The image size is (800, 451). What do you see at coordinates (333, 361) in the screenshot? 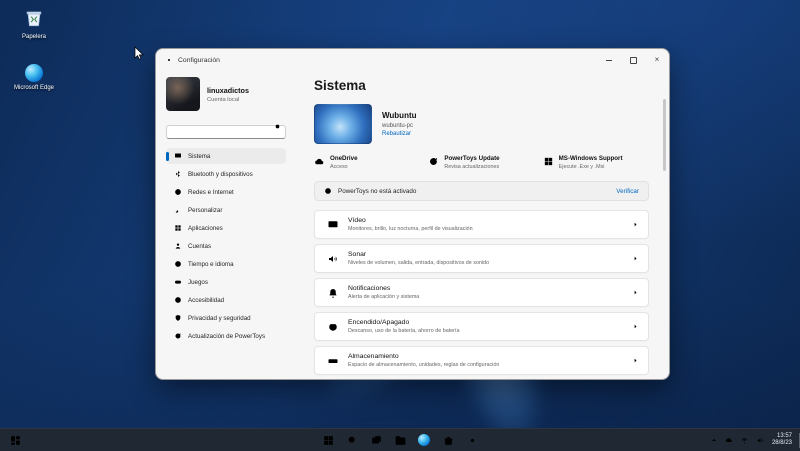
I see `storage-icon` at bounding box center [333, 361].